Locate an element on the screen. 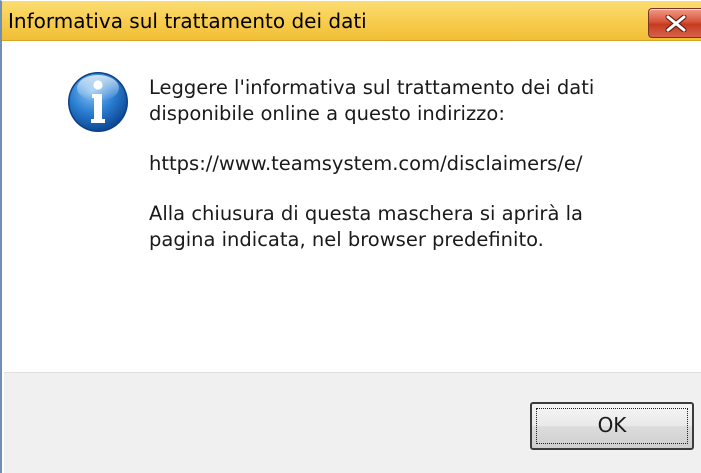 The width and height of the screenshot is (701, 473). message-line-2: disponibile online a questo indirizzo: is located at coordinates (327, 113).